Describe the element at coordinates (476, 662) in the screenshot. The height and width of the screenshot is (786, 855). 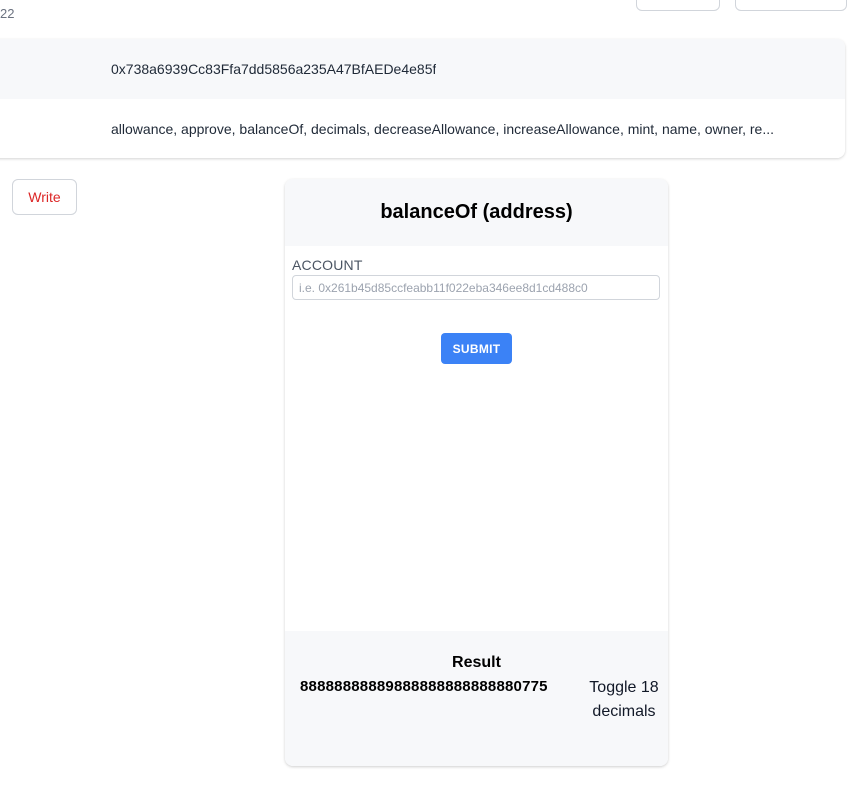
I see `result-title: Result` at that location.